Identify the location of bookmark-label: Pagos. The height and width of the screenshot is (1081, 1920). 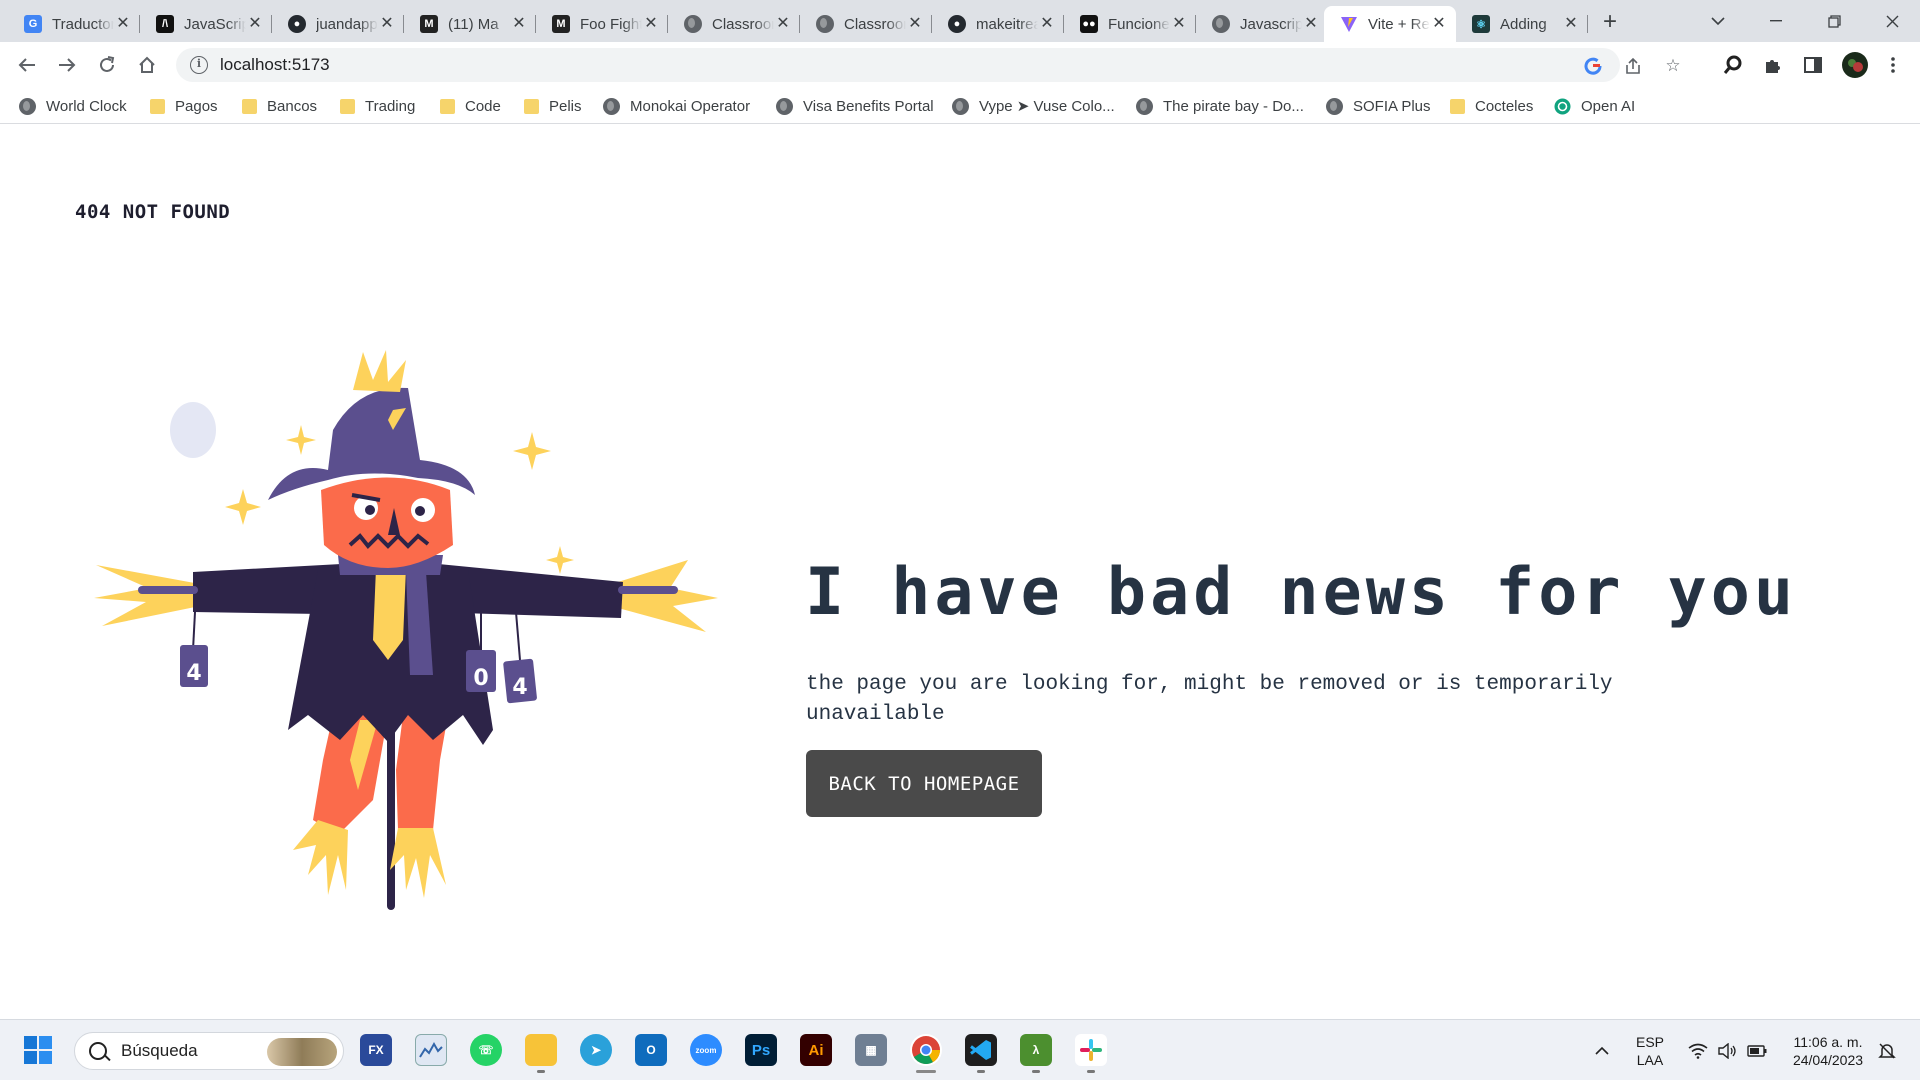
(196, 106).